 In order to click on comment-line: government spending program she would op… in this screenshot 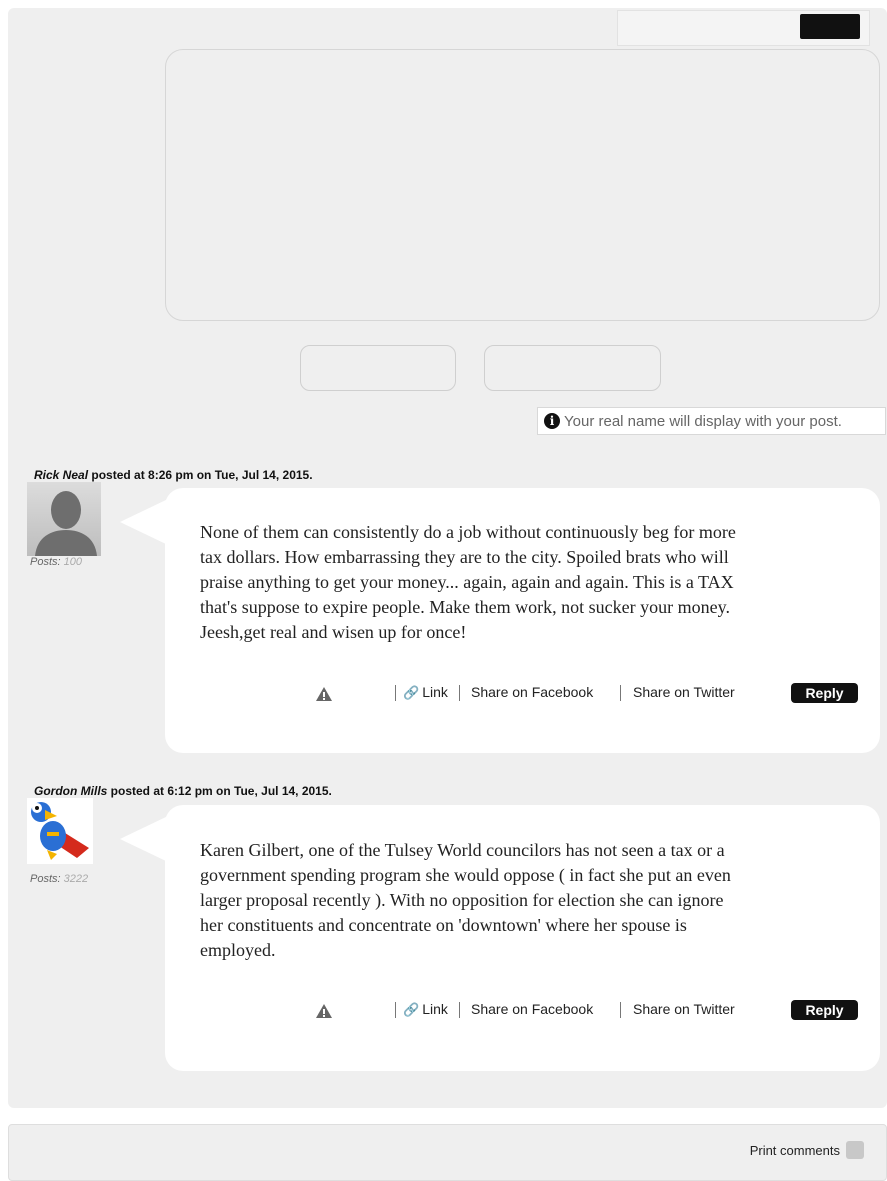, I will do `click(465, 875)`.